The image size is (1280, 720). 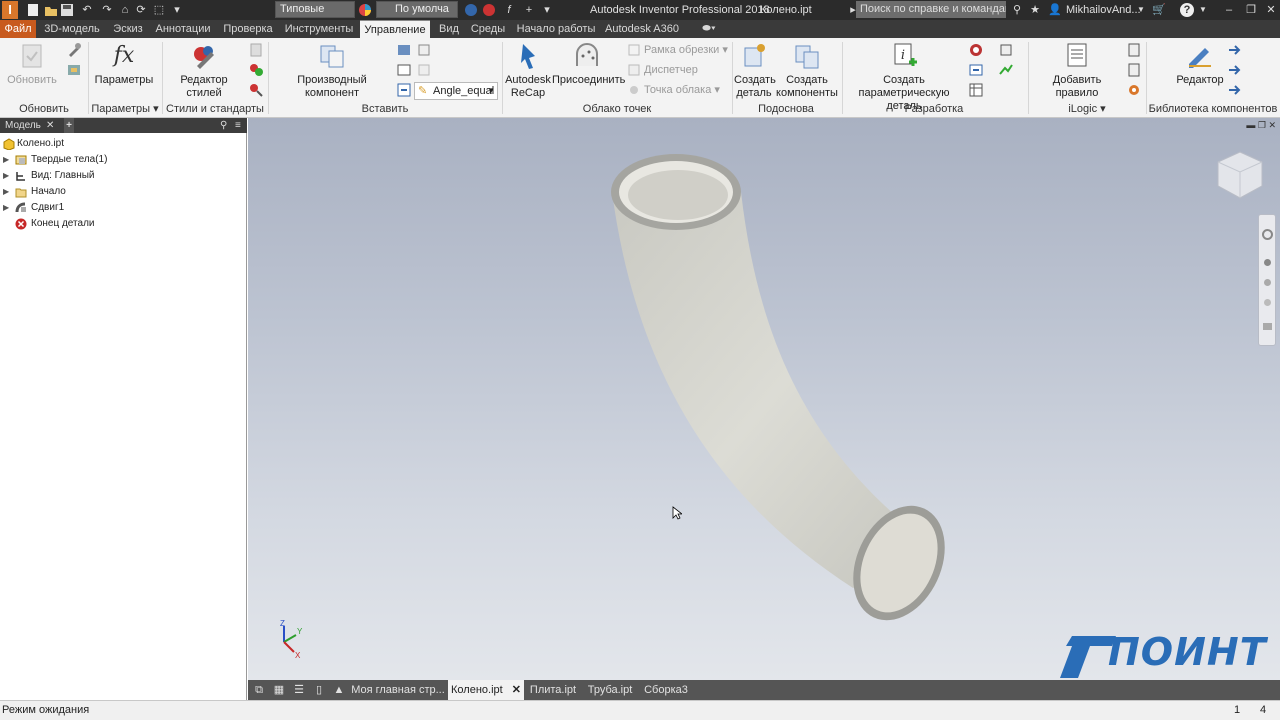 What do you see at coordinates (125, 10) in the screenshot?
I see `home-icon: ⌂` at bounding box center [125, 10].